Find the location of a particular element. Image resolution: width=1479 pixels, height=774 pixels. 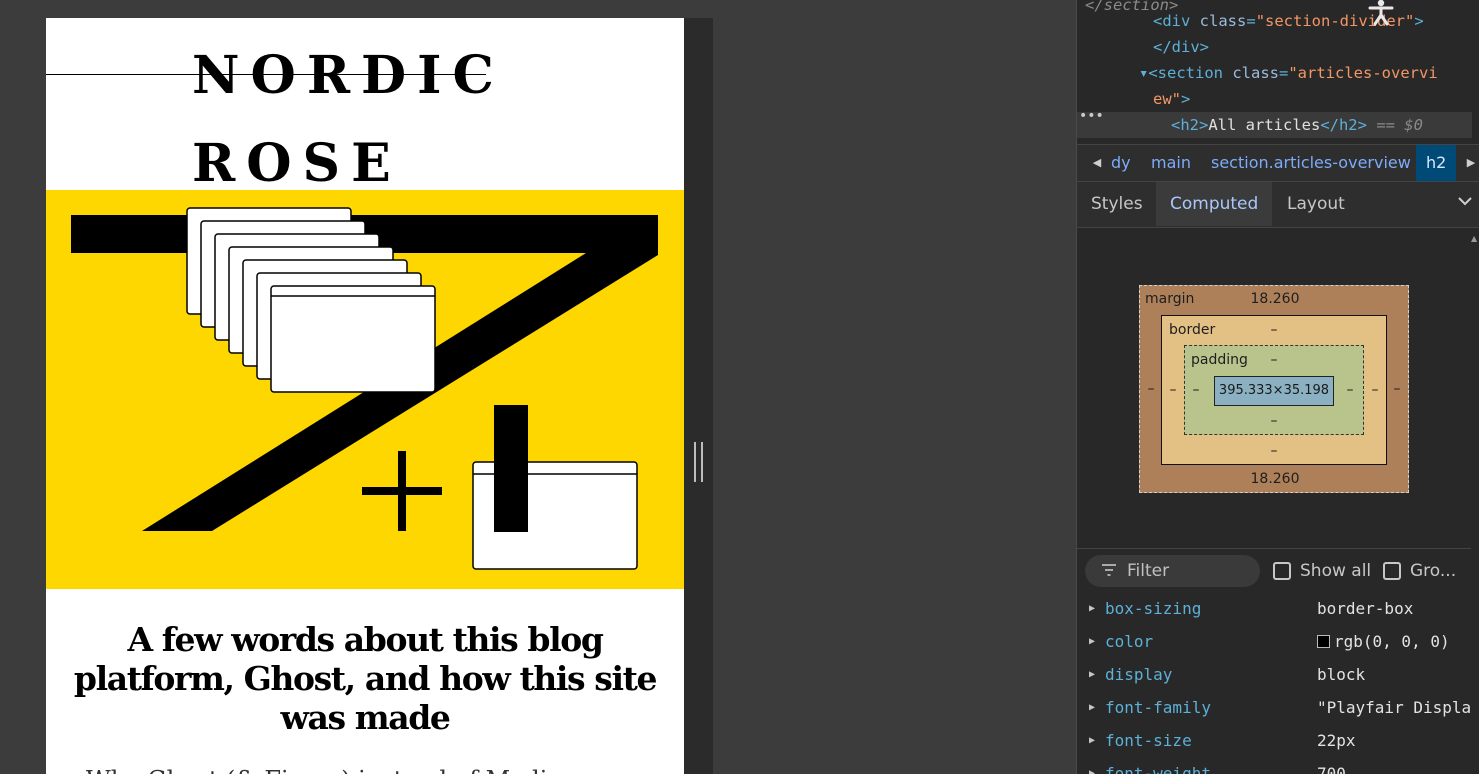

property-name: font-weight is located at coordinates (1158, 769).